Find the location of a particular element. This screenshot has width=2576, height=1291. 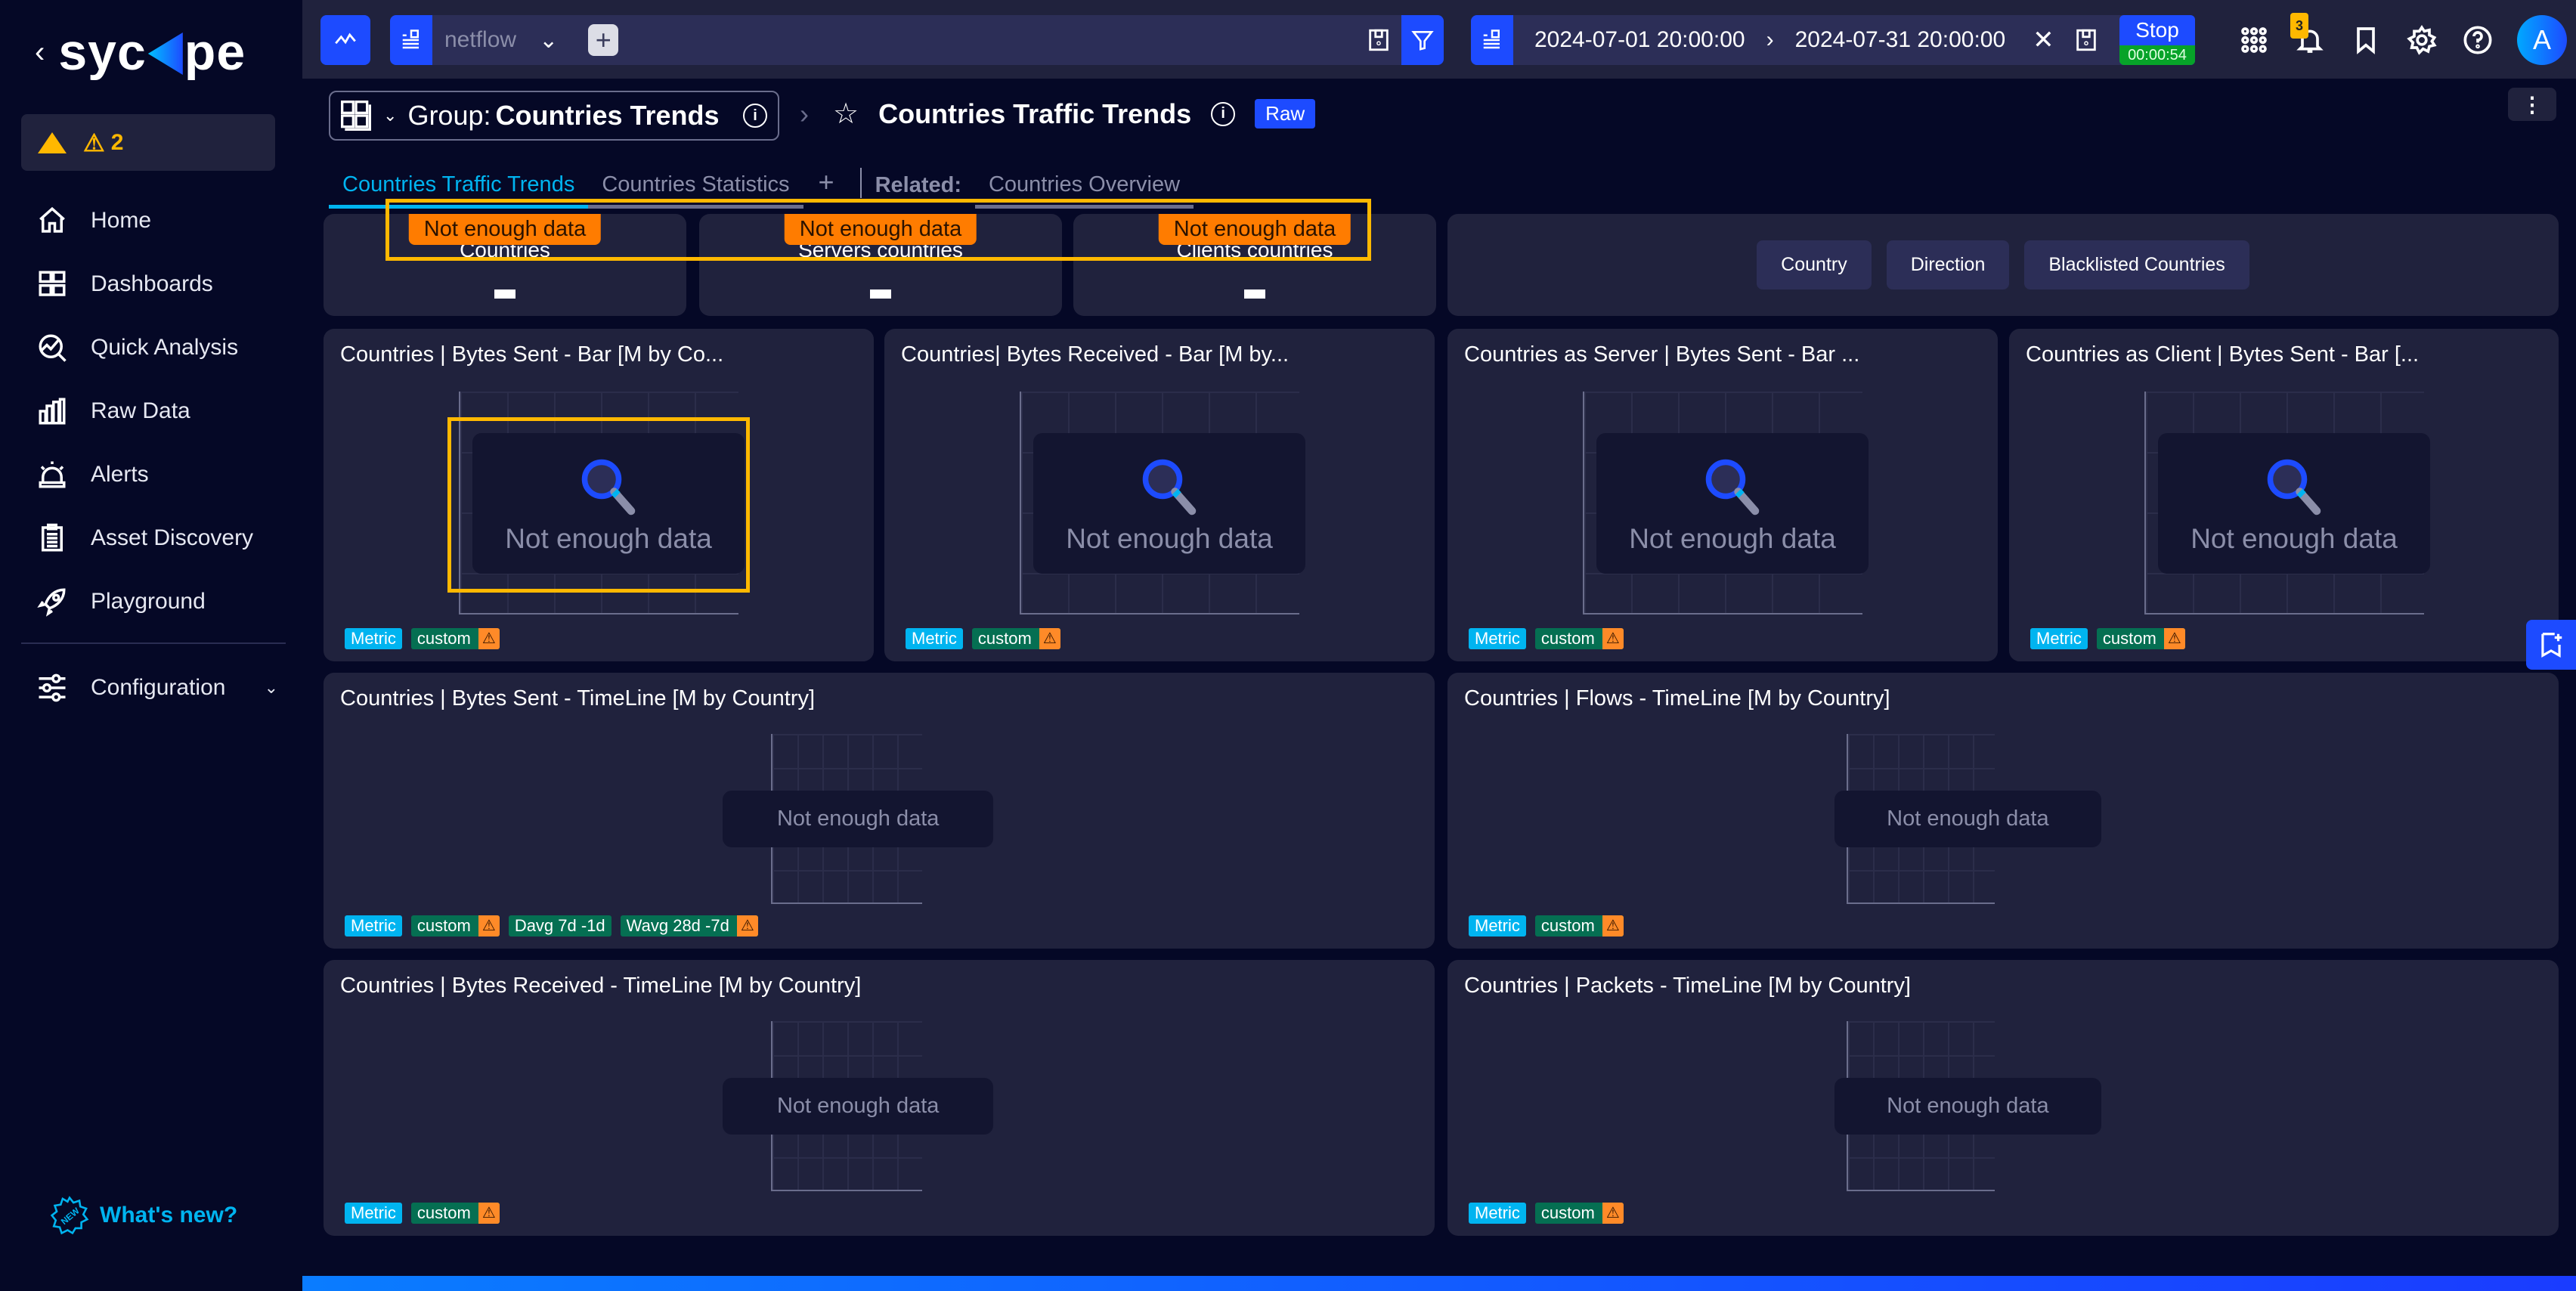

filter-button is located at coordinates (1422, 40).